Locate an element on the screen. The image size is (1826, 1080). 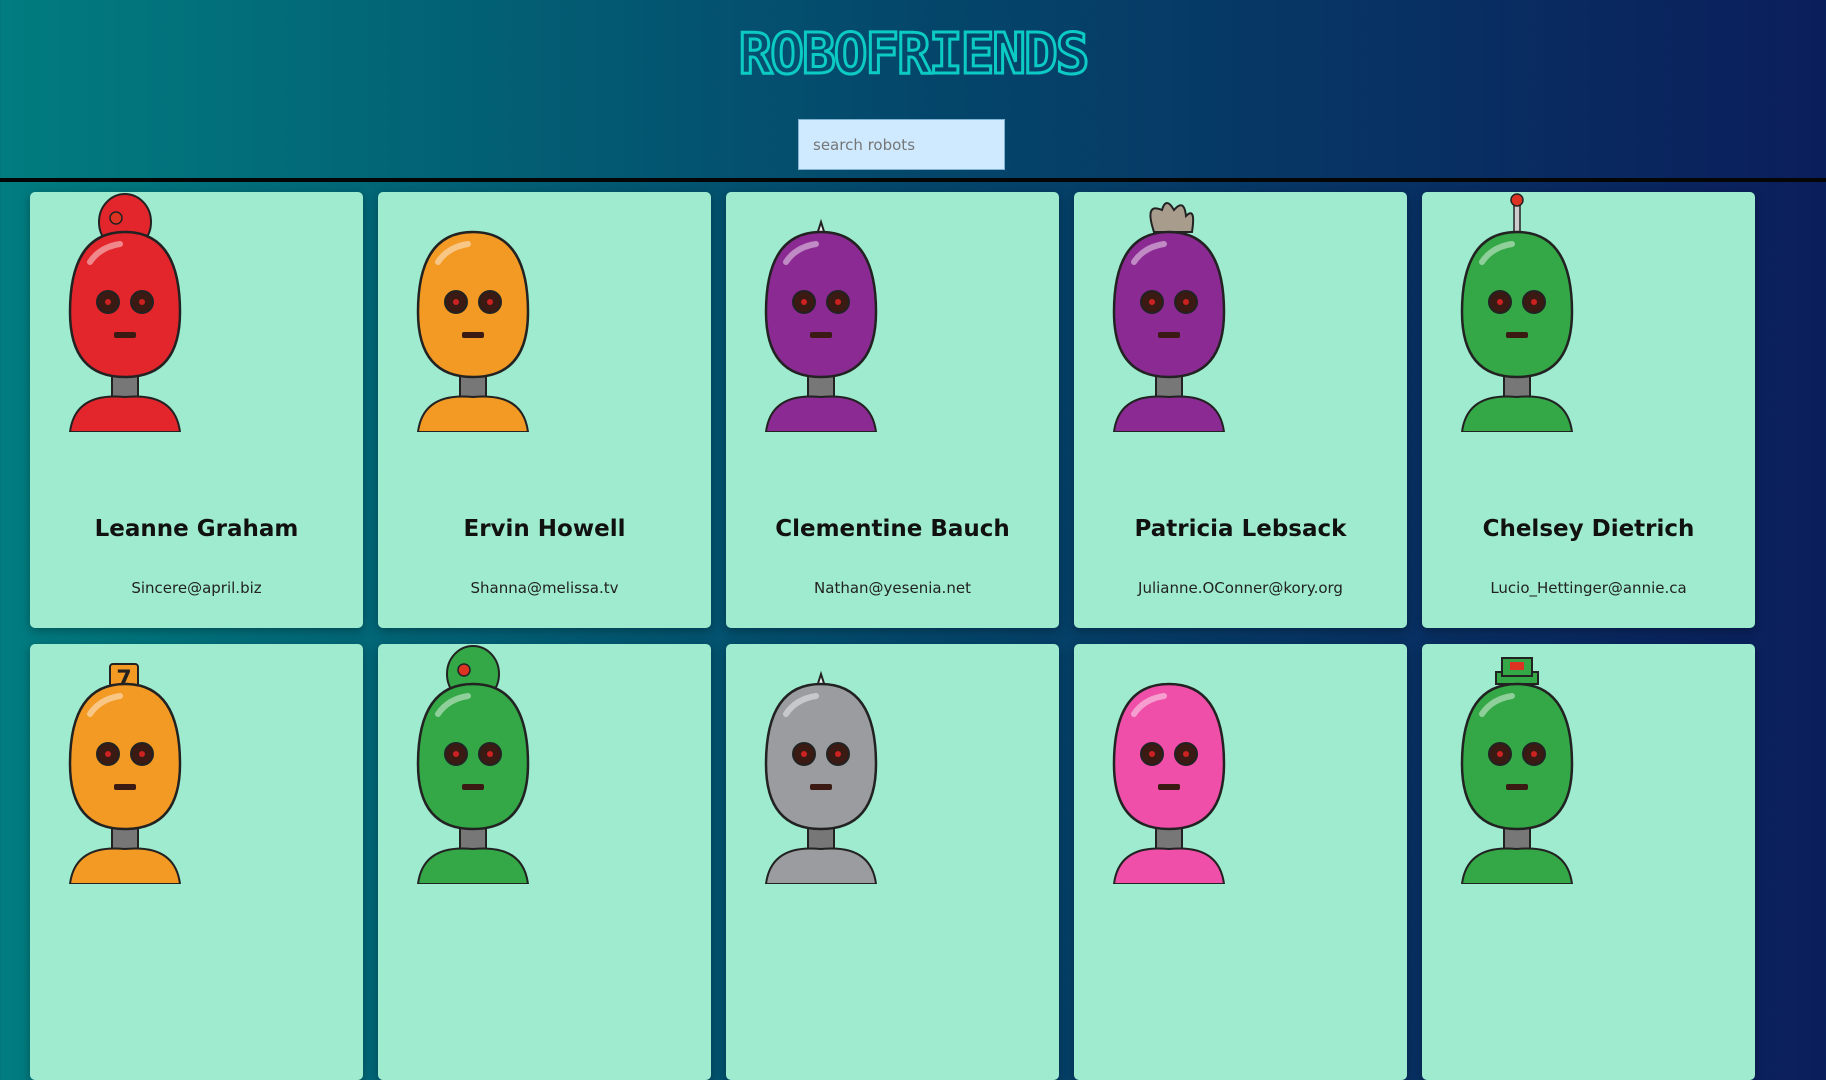
search-input is located at coordinates (901, 144).